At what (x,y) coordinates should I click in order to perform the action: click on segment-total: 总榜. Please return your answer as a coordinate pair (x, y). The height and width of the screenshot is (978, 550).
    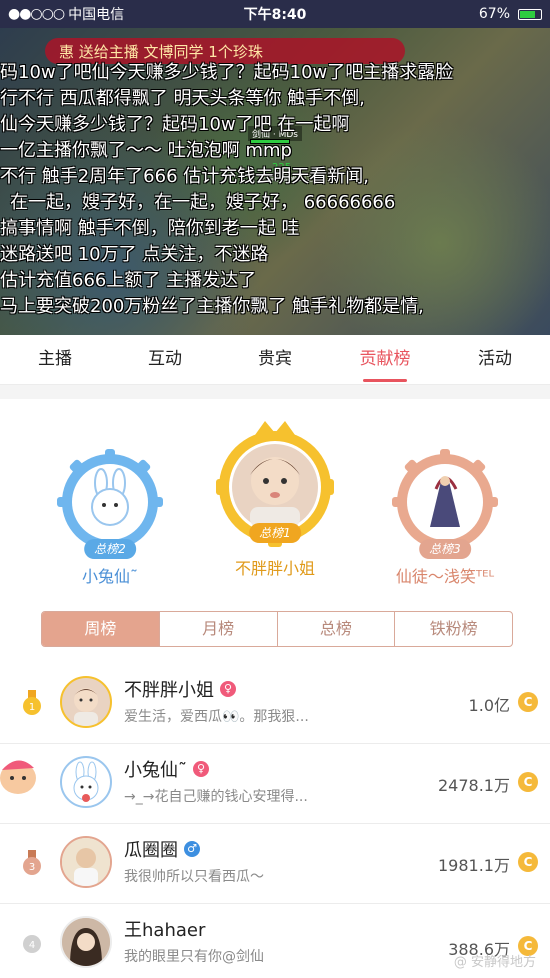
    Looking at the image, I should click on (337, 629).